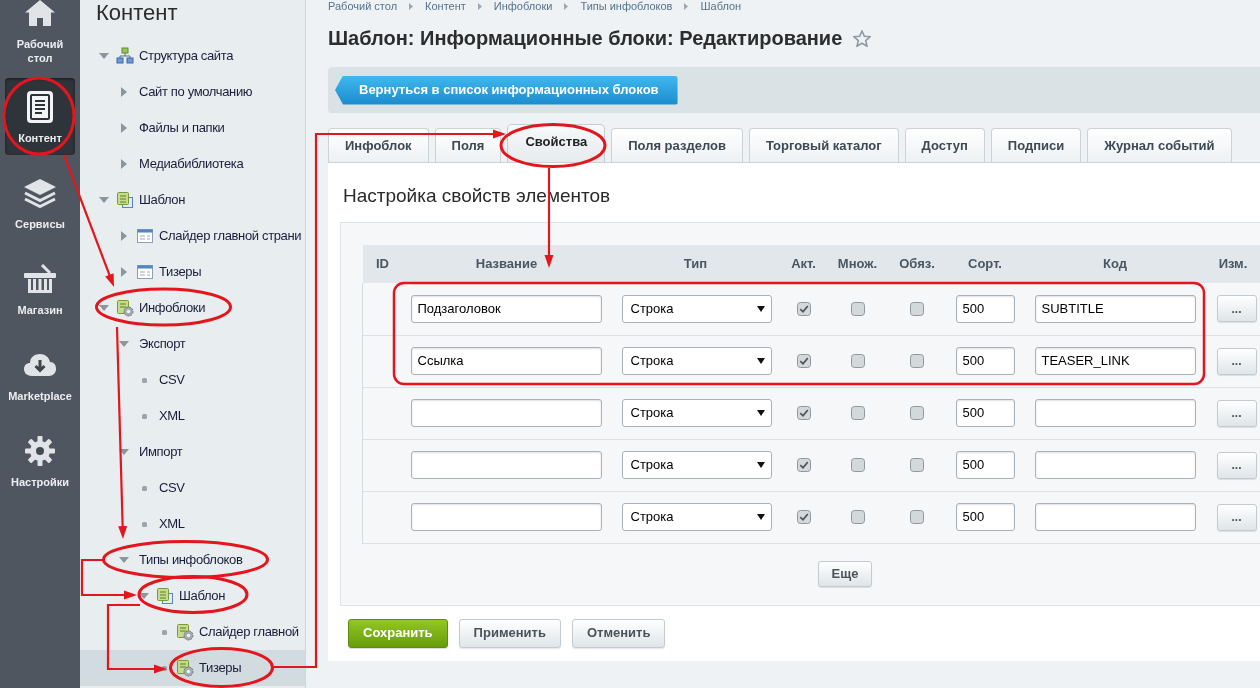  Describe the element at coordinates (506, 264) in the screenshot. I see `column-header: Название` at that location.